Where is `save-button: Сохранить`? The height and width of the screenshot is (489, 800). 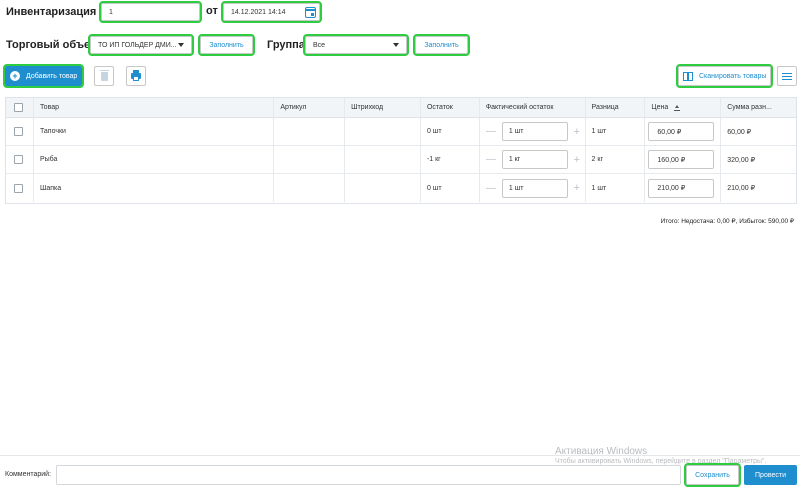
save-button: Сохранить is located at coordinates (712, 475).